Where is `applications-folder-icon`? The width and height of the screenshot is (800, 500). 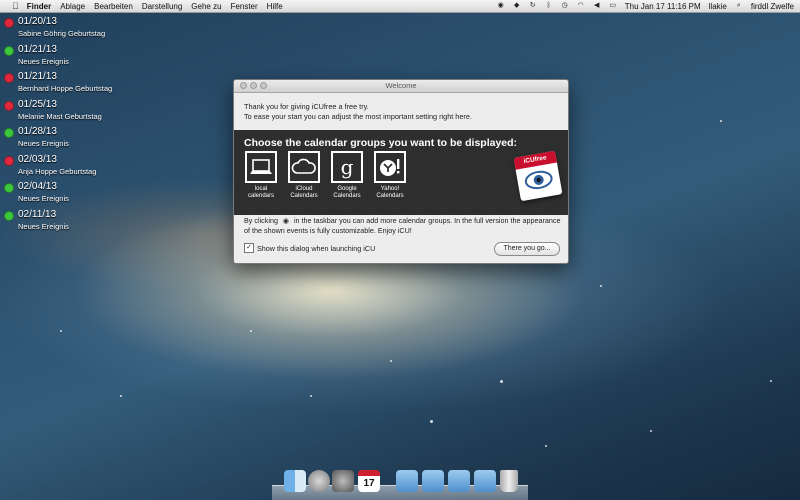 applications-folder-icon is located at coordinates (407, 481).